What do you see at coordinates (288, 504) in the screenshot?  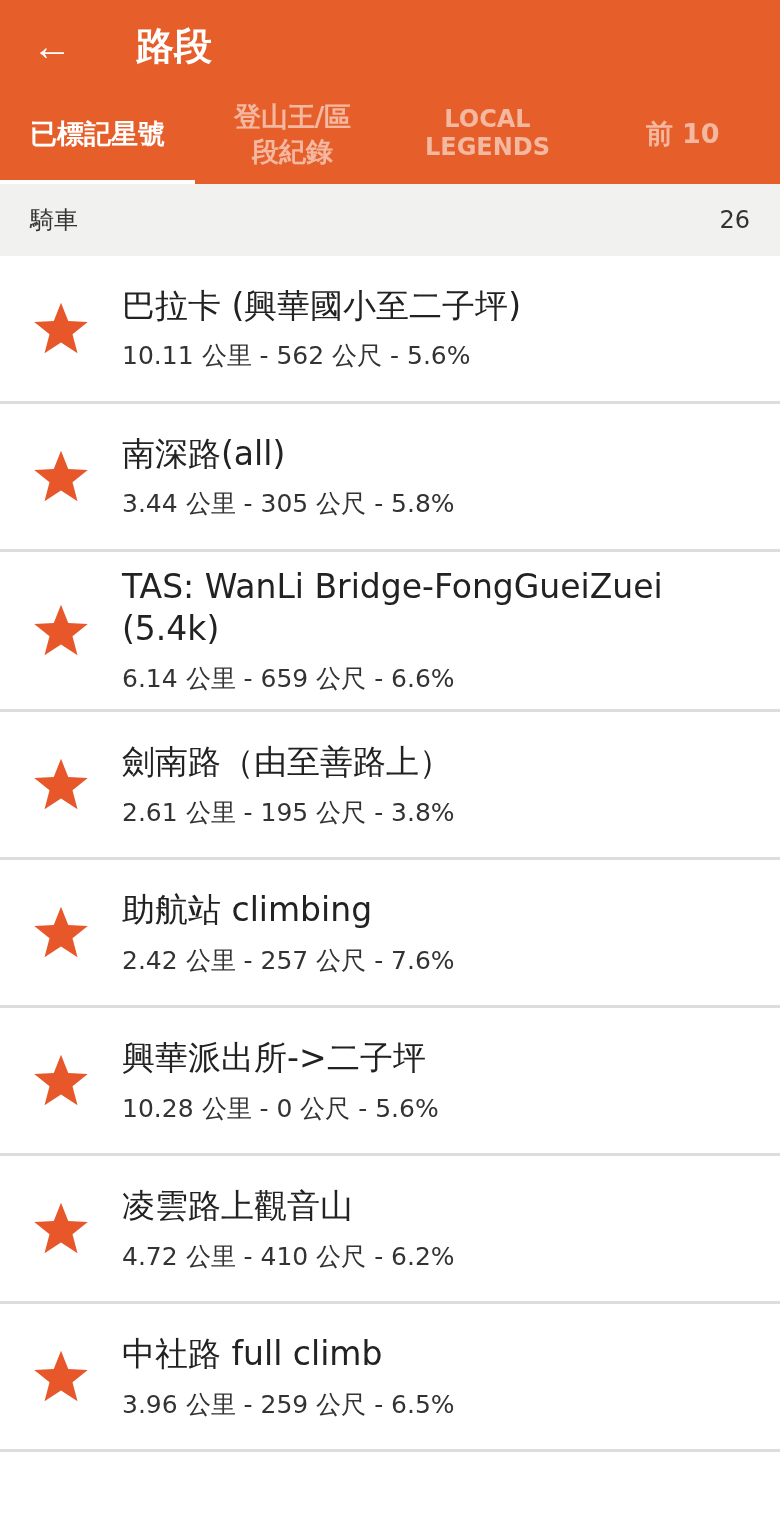 I see `segment-stats: 3.44 公里 - 305 公尺 - 5.8%` at bounding box center [288, 504].